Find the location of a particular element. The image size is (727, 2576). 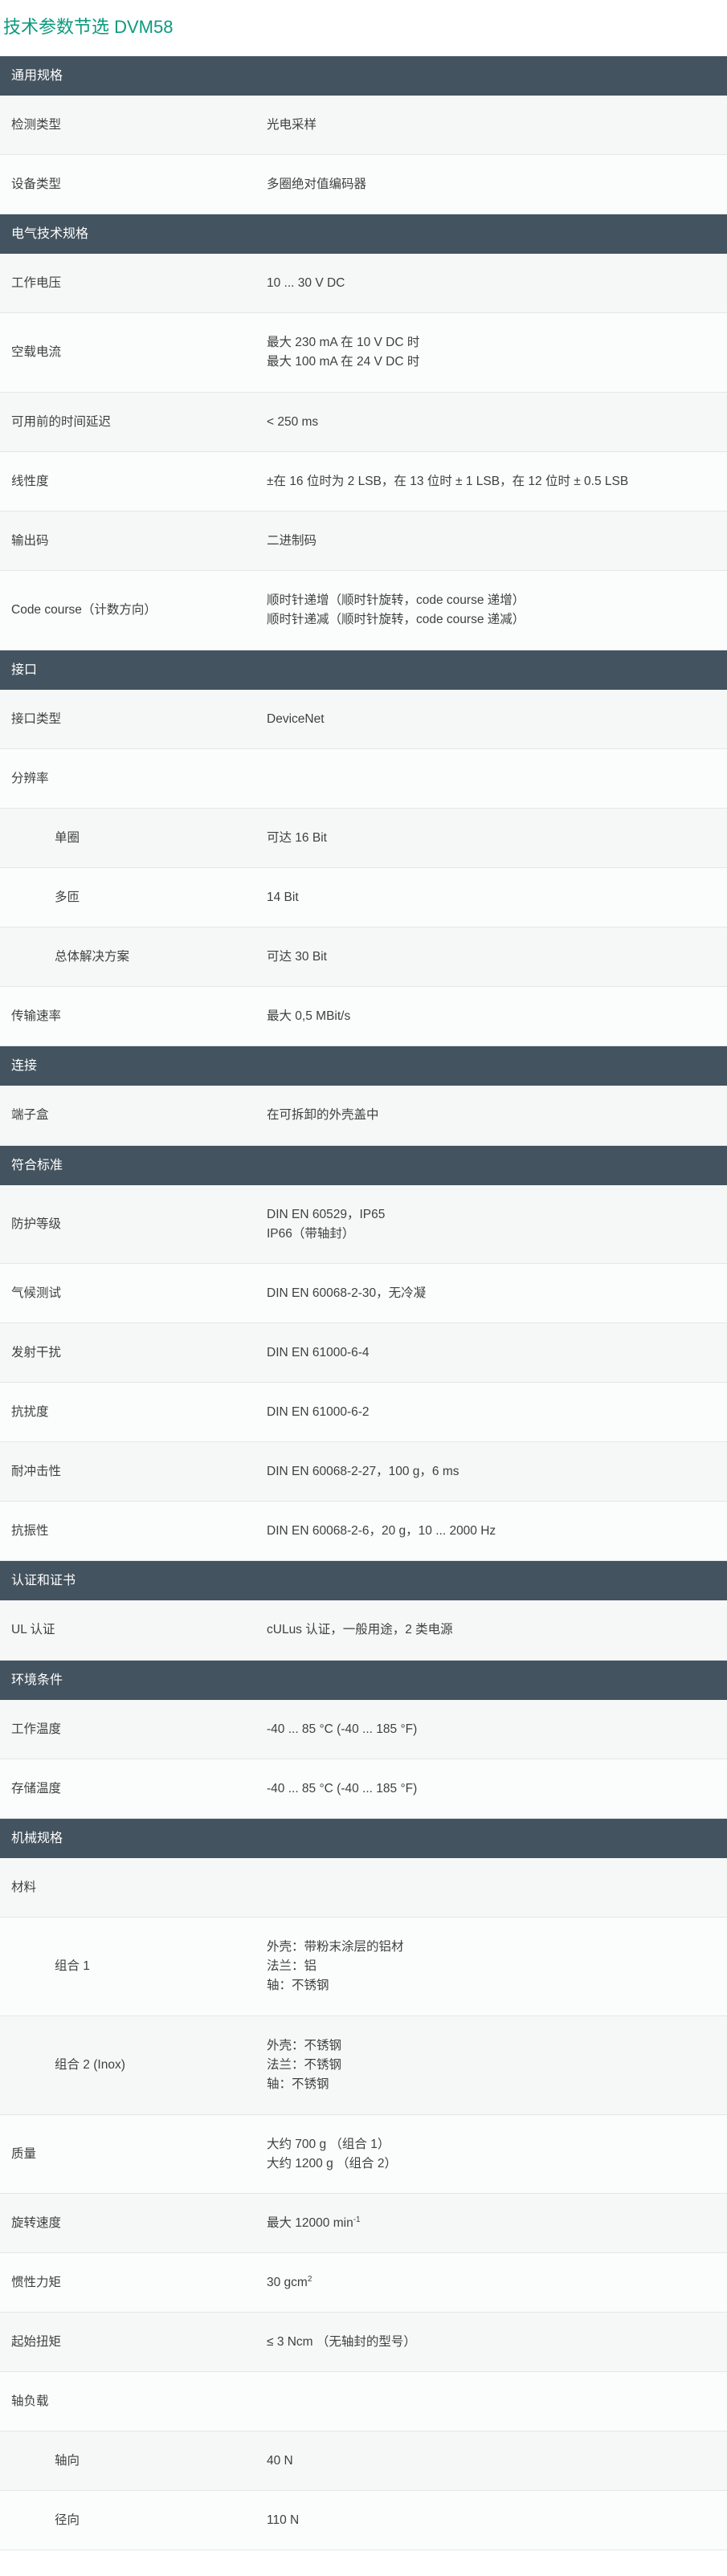

spec-row: 径向 110 N is located at coordinates (363, 2520).